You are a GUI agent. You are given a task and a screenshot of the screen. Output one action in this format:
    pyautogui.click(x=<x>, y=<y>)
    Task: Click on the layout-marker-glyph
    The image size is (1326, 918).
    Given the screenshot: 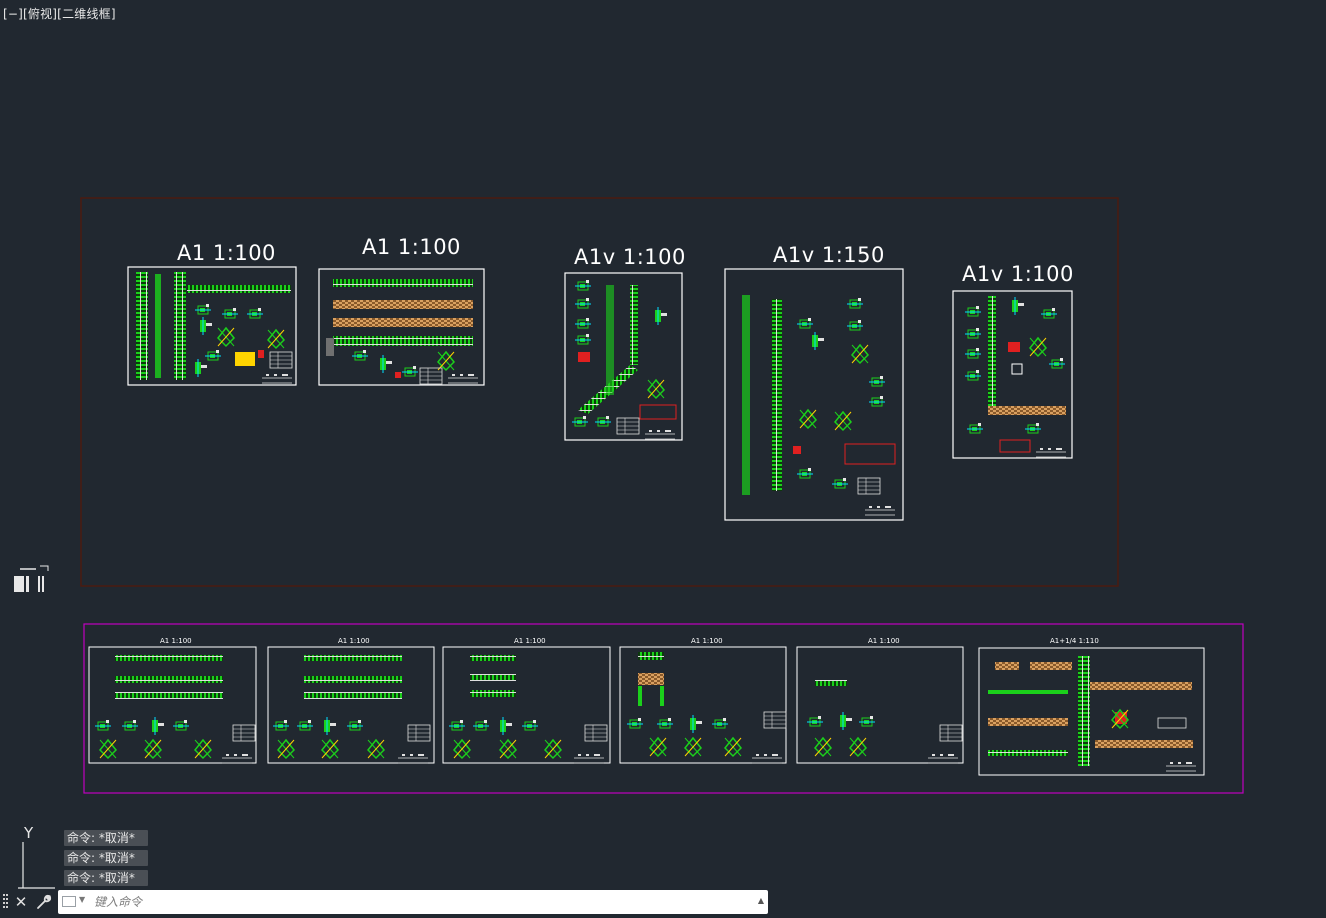 What is the action you would take?
    pyautogui.click(x=31, y=578)
    